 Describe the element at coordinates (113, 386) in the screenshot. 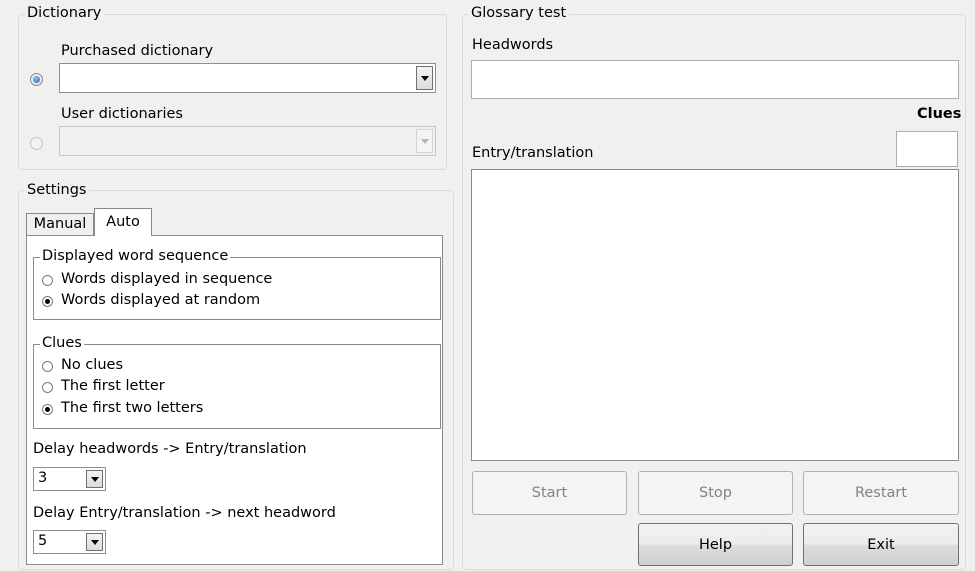

I see `first-letter-label: The first letter` at that location.